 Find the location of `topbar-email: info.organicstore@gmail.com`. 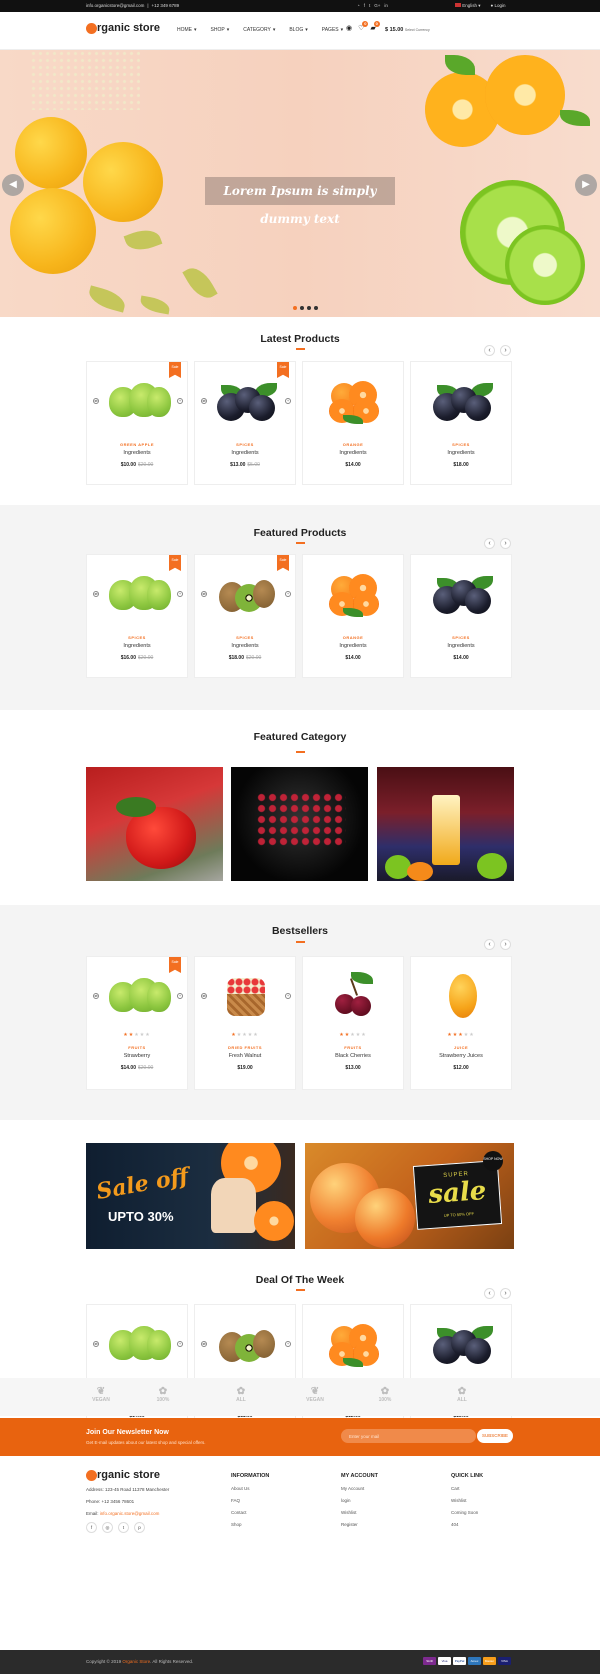

topbar-email: info.organicstore@gmail.com is located at coordinates (115, 5).